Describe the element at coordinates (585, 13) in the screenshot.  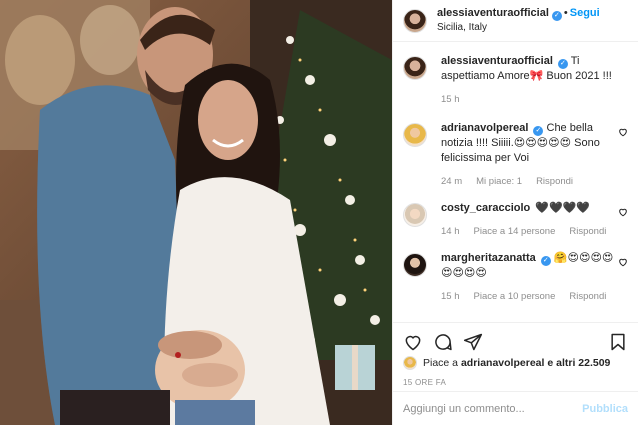
I see `follow-button: Segui` at that location.